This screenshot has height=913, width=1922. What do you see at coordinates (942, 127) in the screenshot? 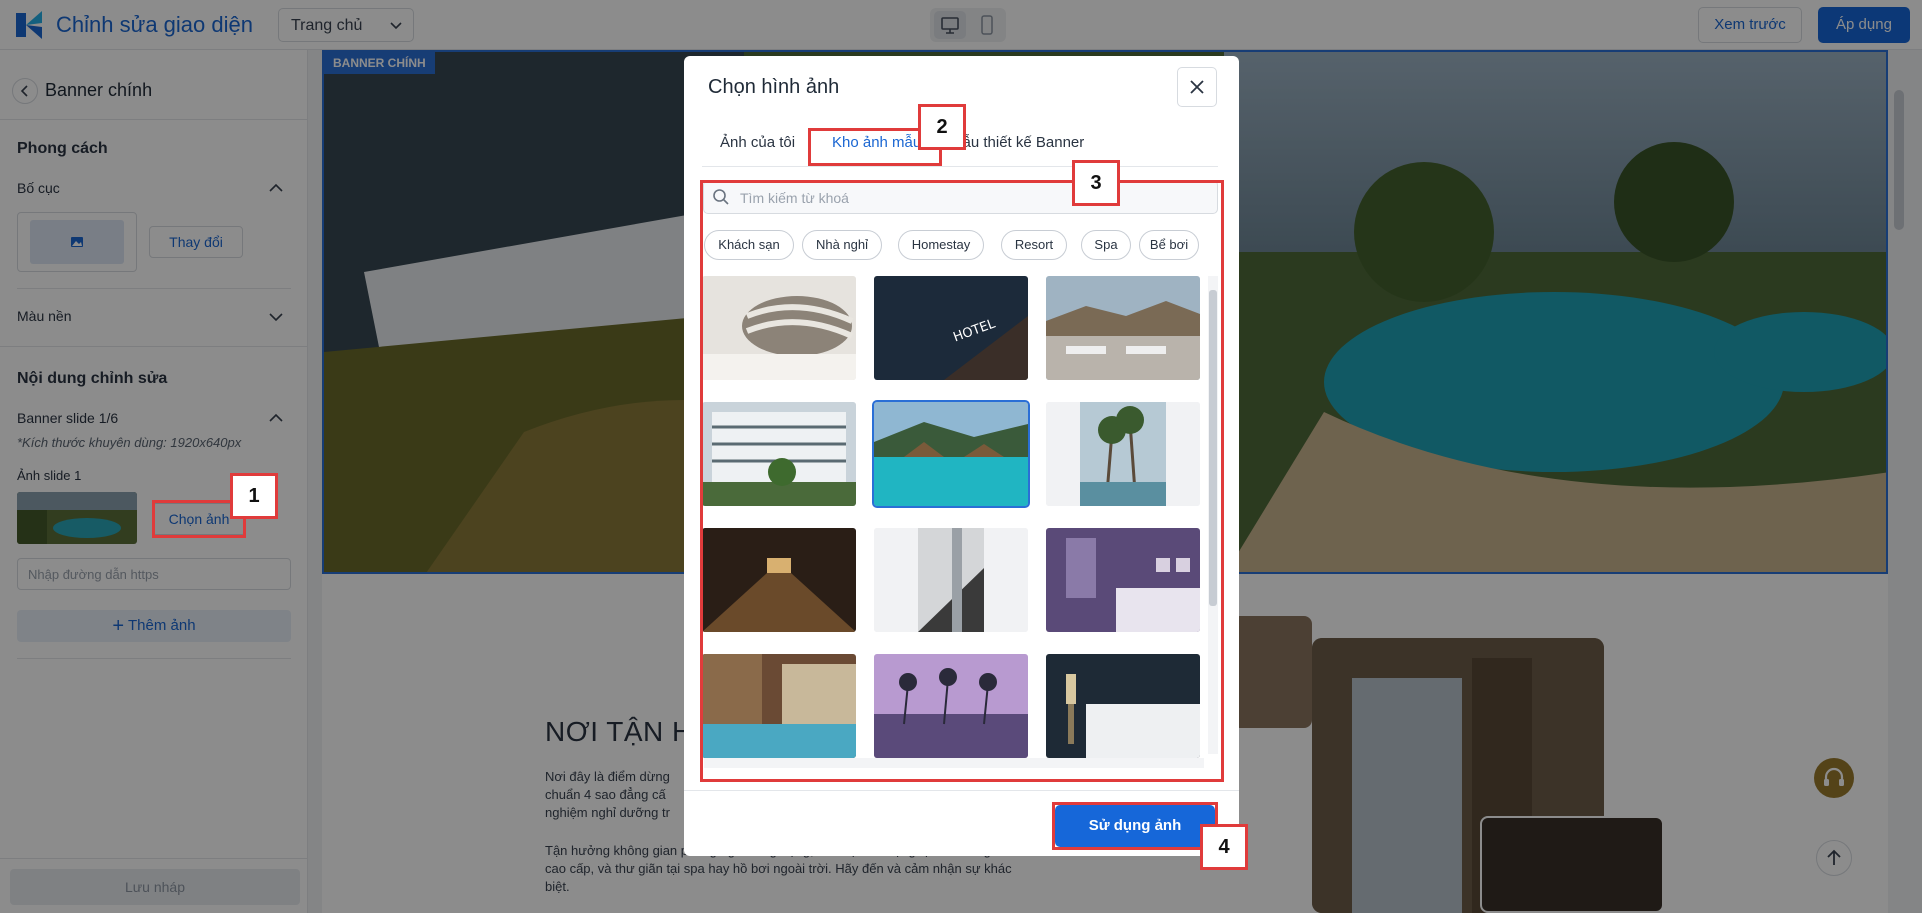
I see `callout-2: 2` at bounding box center [942, 127].